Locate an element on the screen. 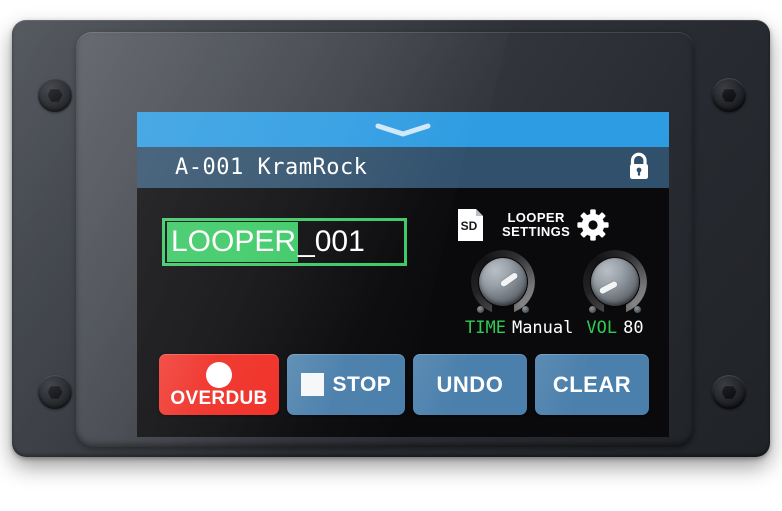  lock-button is located at coordinates (640, 168).